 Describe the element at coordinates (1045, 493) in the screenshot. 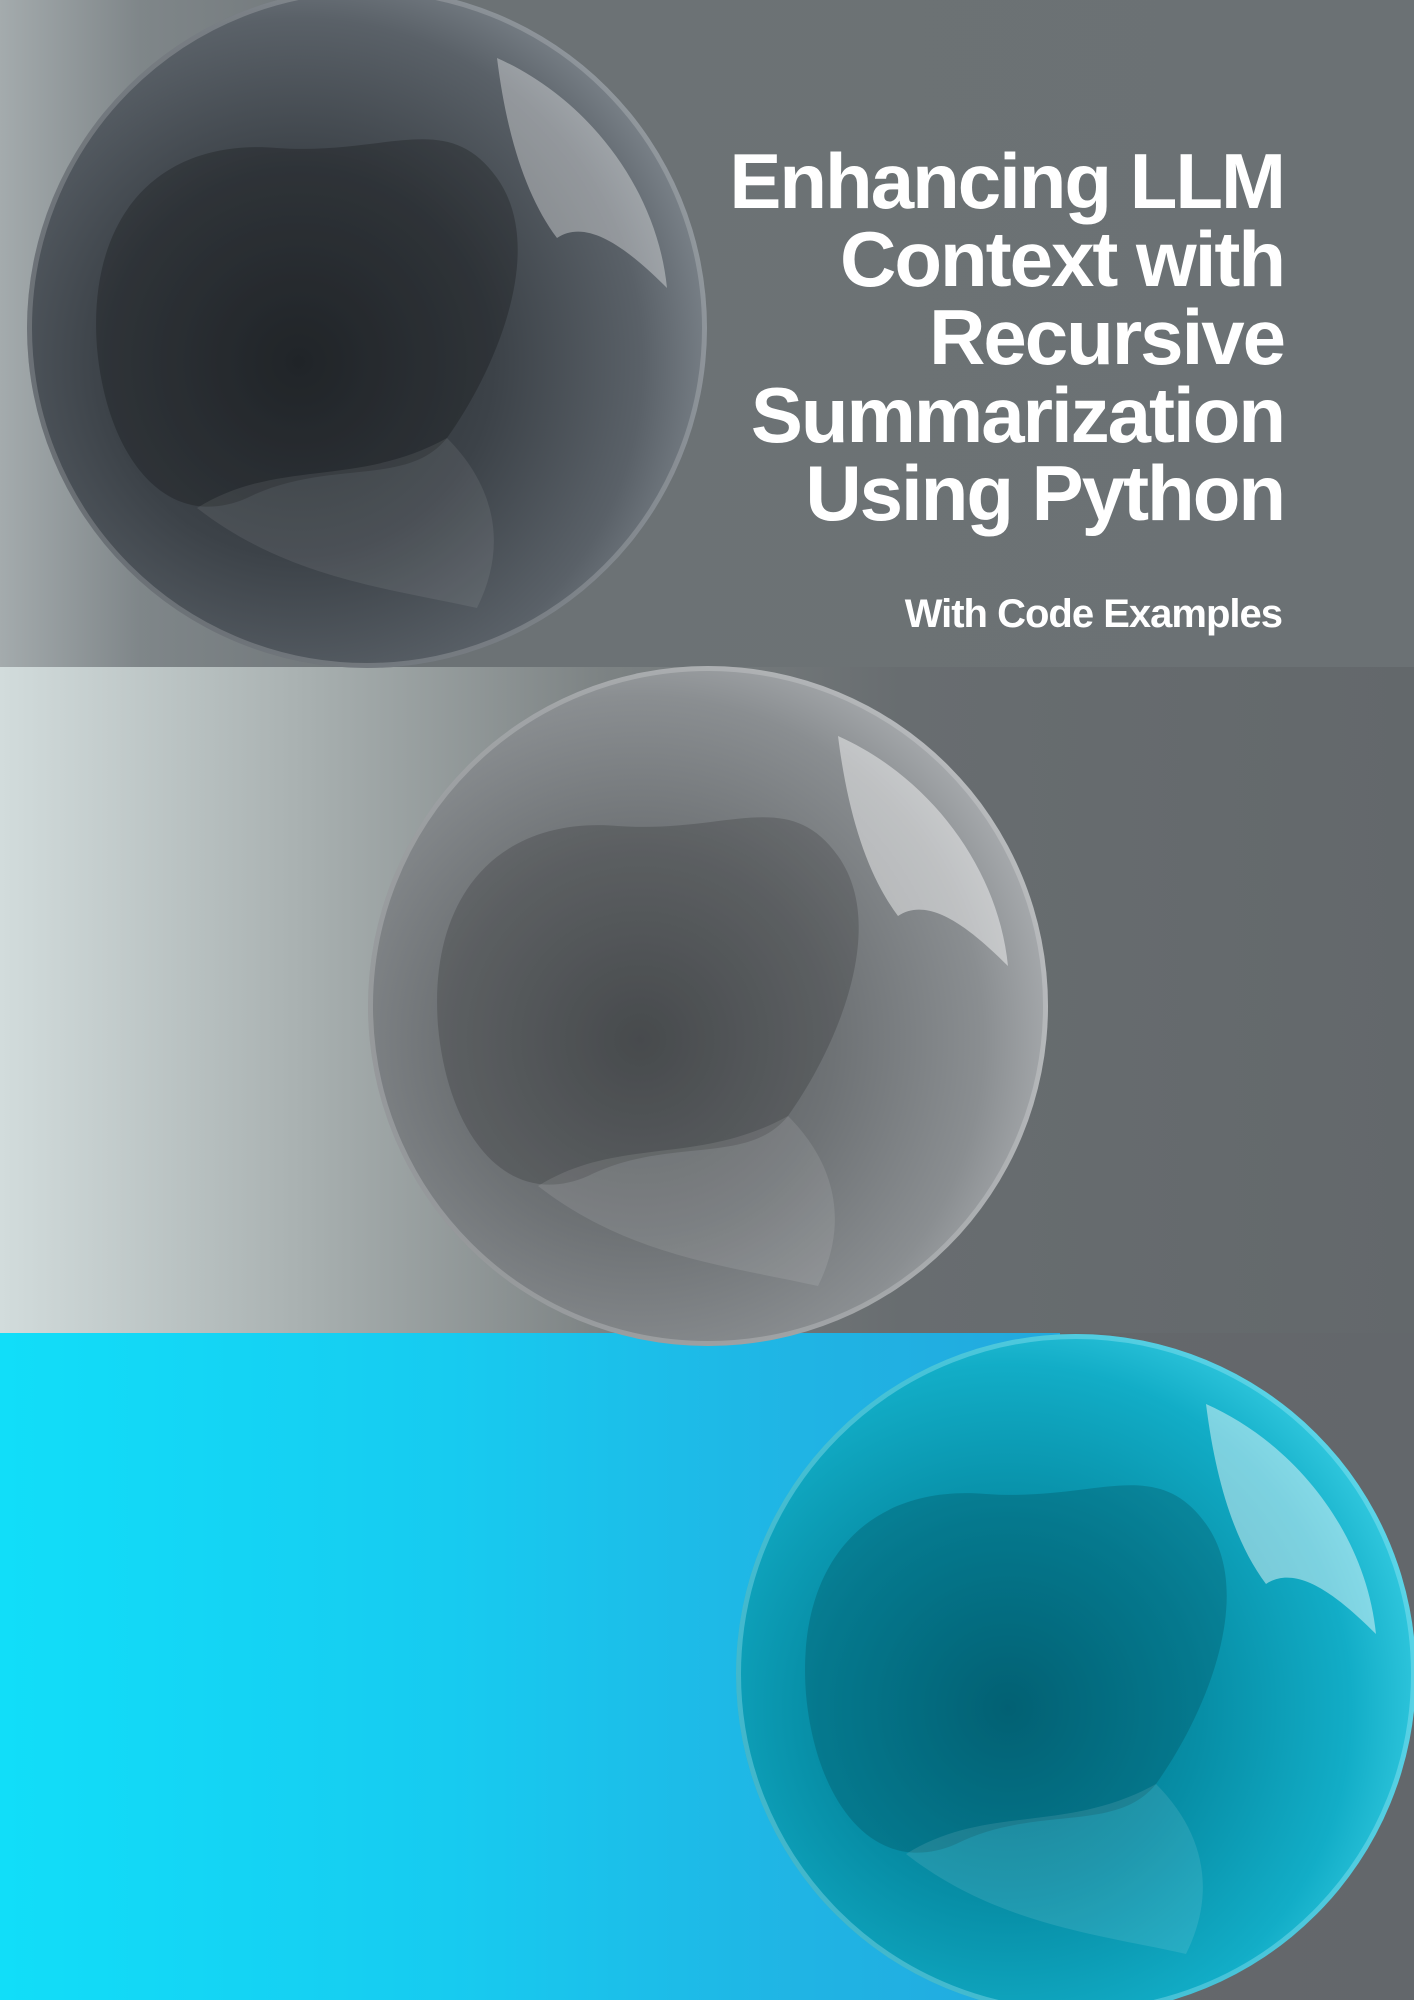

I see `title-line-5: Using Python` at that location.